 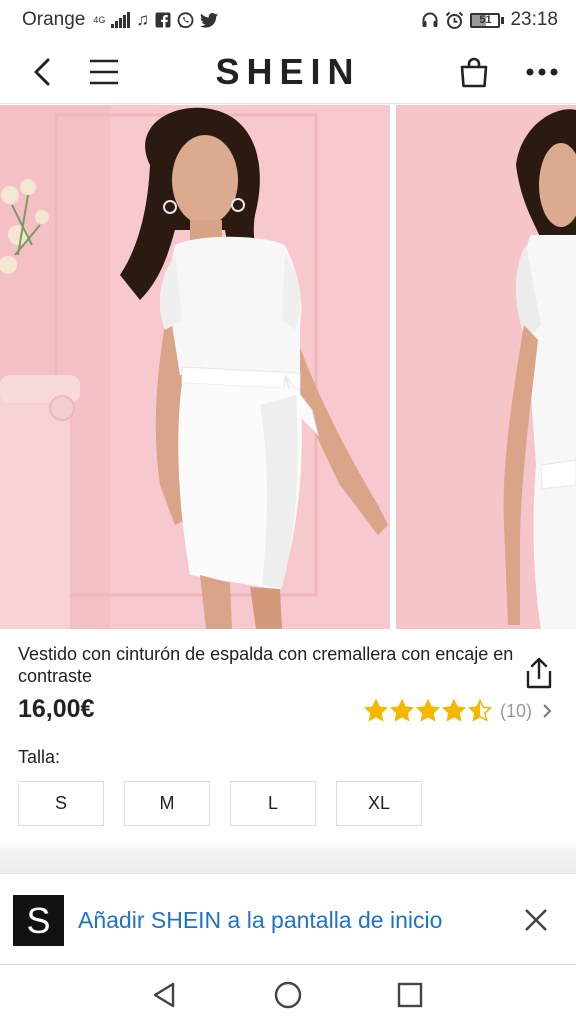 What do you see at coordinates (515, 710) in the screenshot?
I see `review-count: (10)` at bounding box center [515, 710].